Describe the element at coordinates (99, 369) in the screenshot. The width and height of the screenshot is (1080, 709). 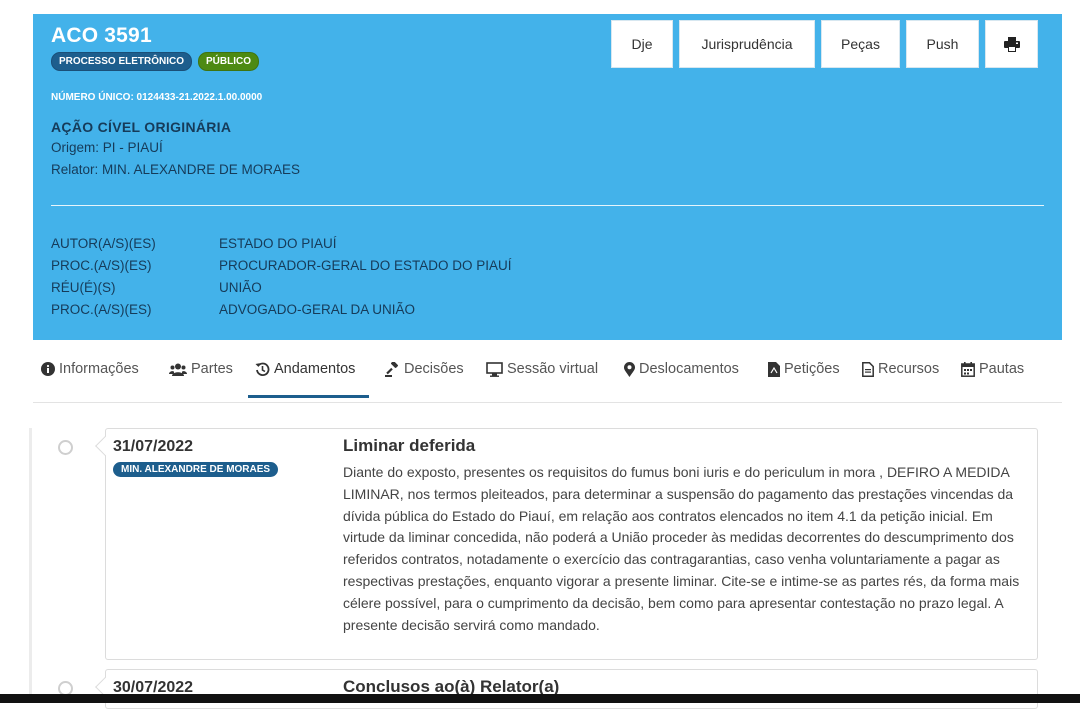
I see `tab-label: Informações` at that location.